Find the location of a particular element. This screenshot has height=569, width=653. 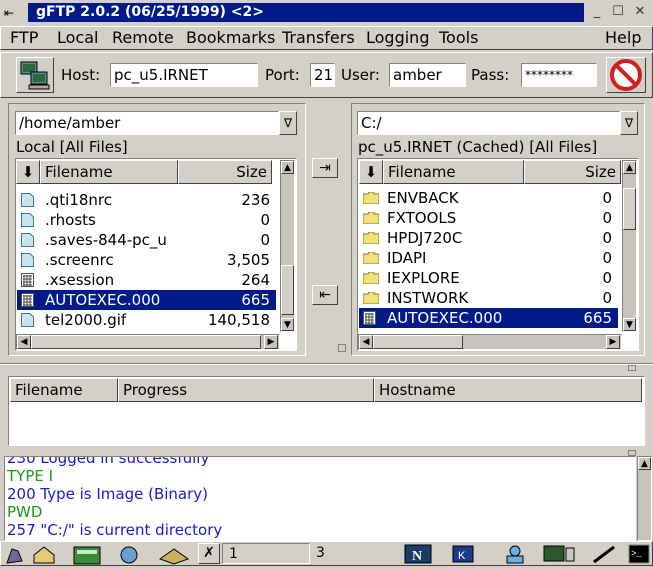

remote-vscrollbar is located at coordinates (629, 246).